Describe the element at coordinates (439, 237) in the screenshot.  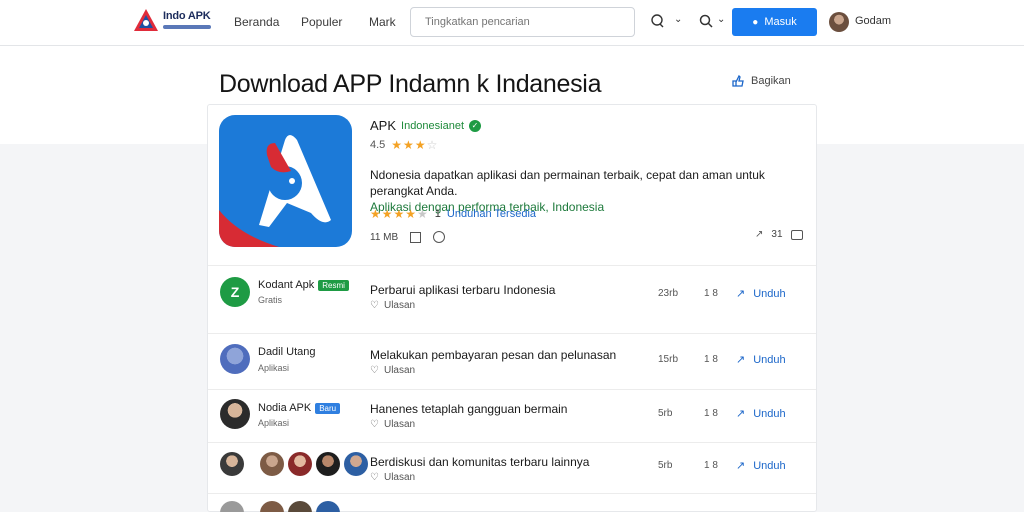
I see `clock-icon` at that location.